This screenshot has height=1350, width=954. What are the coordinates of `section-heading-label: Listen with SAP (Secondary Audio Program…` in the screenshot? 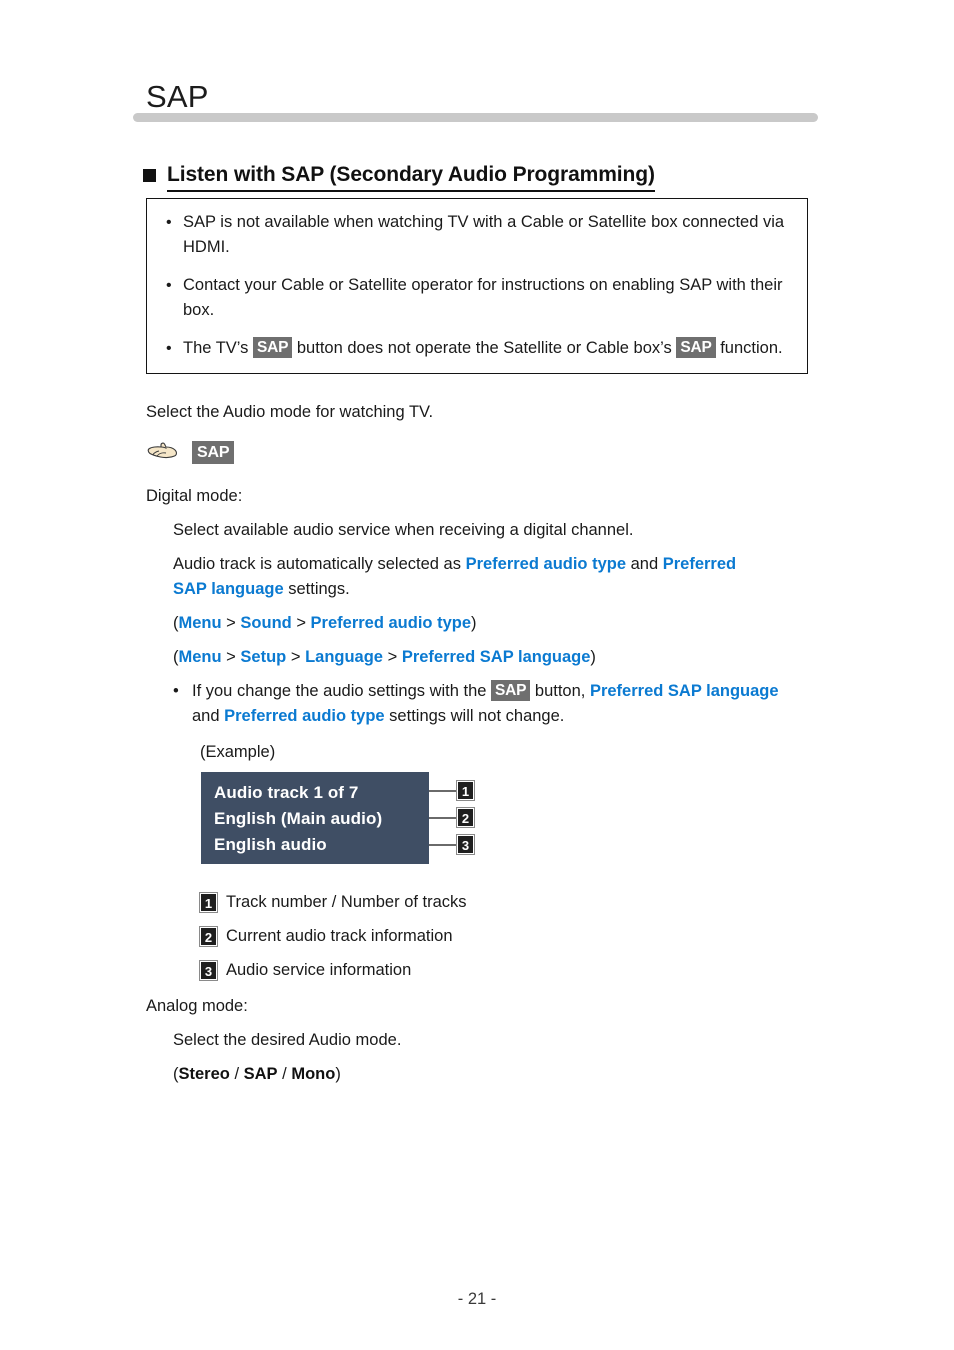 It's located at (411, 177).